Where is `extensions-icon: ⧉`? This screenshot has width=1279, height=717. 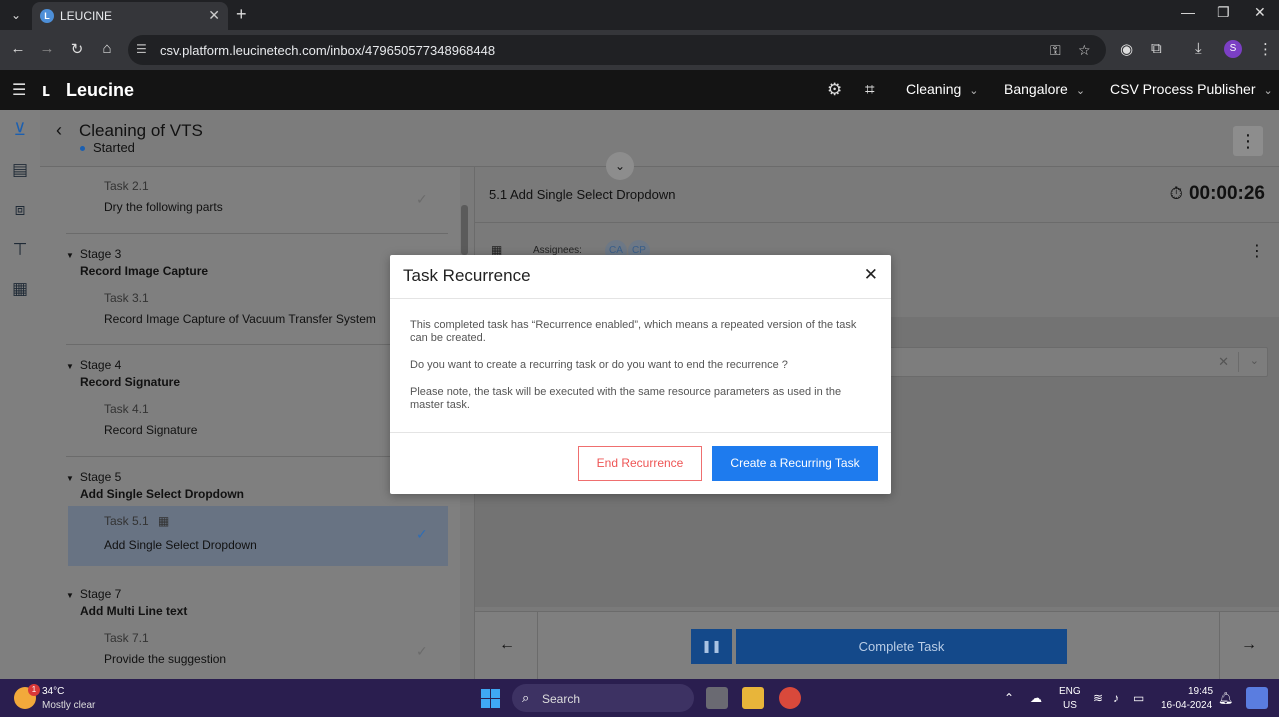
extensions-icon: ⧉ is located at coordinates (1156, 48).